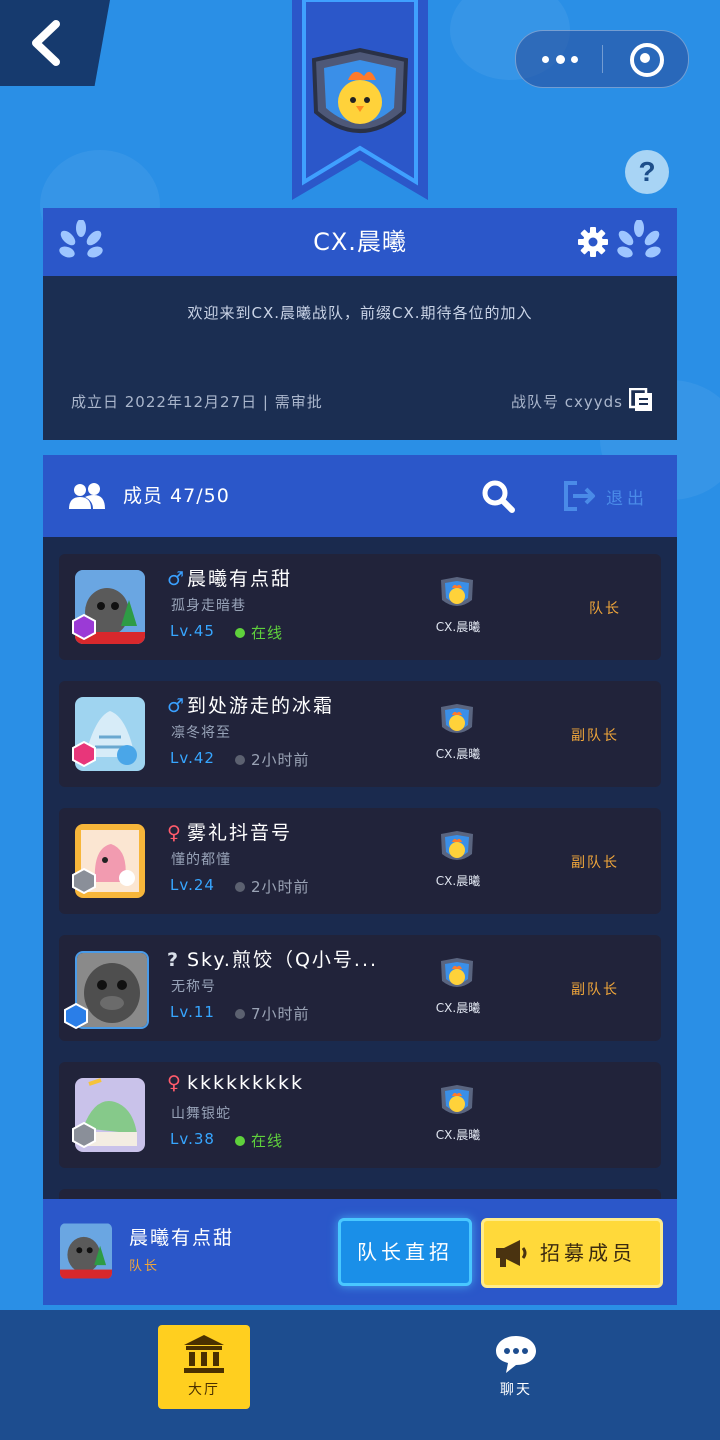 The height and width of the screenshot is (1440, 720). Describe the element at coordinates (360, 100) in the screenshot. I see `team-emblem-banner` at that location.